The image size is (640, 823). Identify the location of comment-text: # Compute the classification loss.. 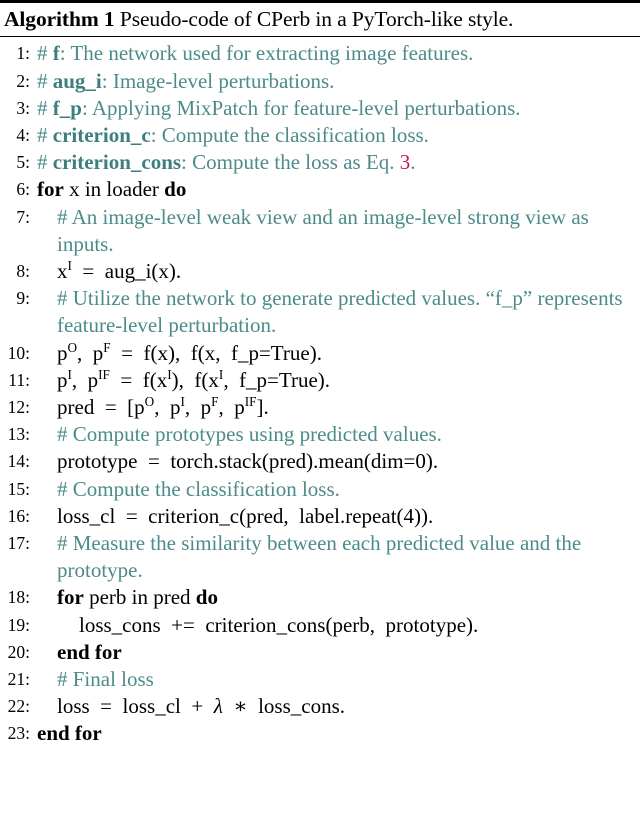
(198, 488).